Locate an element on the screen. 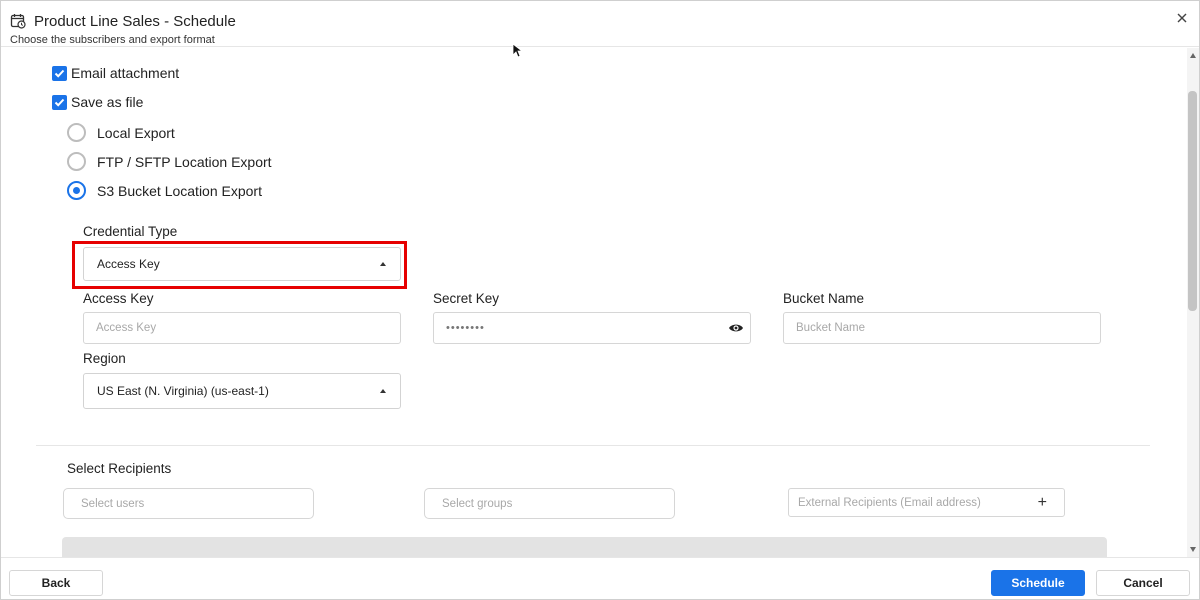 Image resolution: width=1200 pixels, height=600 pixels. region-select: US East (N. Virginia) (us-east-1) is located at coordinates (242, 391).